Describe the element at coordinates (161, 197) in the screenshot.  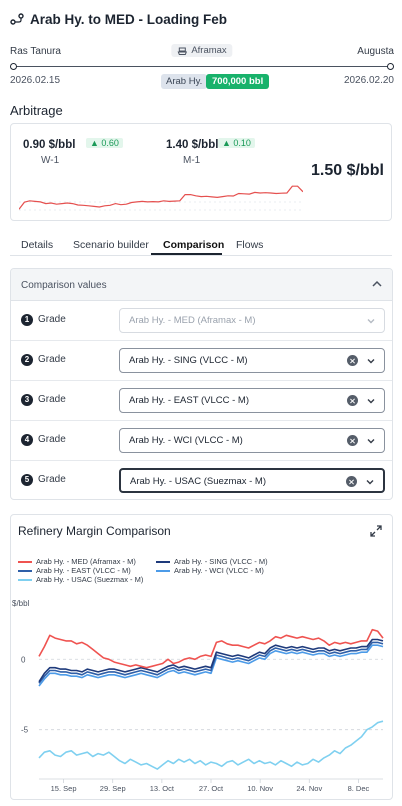
I see `sparkline-line` at that location.